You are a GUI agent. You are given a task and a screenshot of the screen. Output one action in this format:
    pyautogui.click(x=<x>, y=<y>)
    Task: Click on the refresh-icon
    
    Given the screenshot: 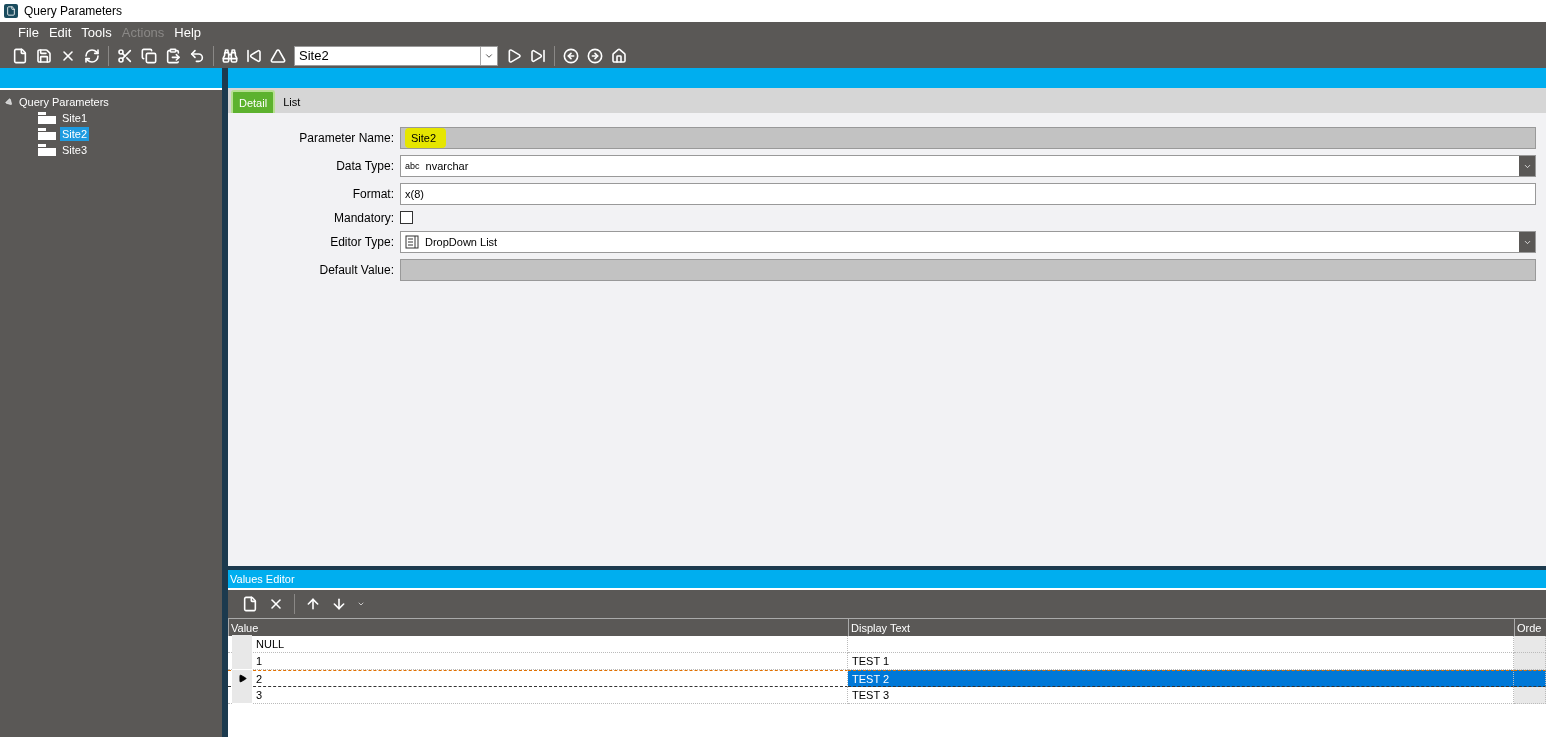 What is the action you would take?
    pyautogui.click(x=92, y=55)
    